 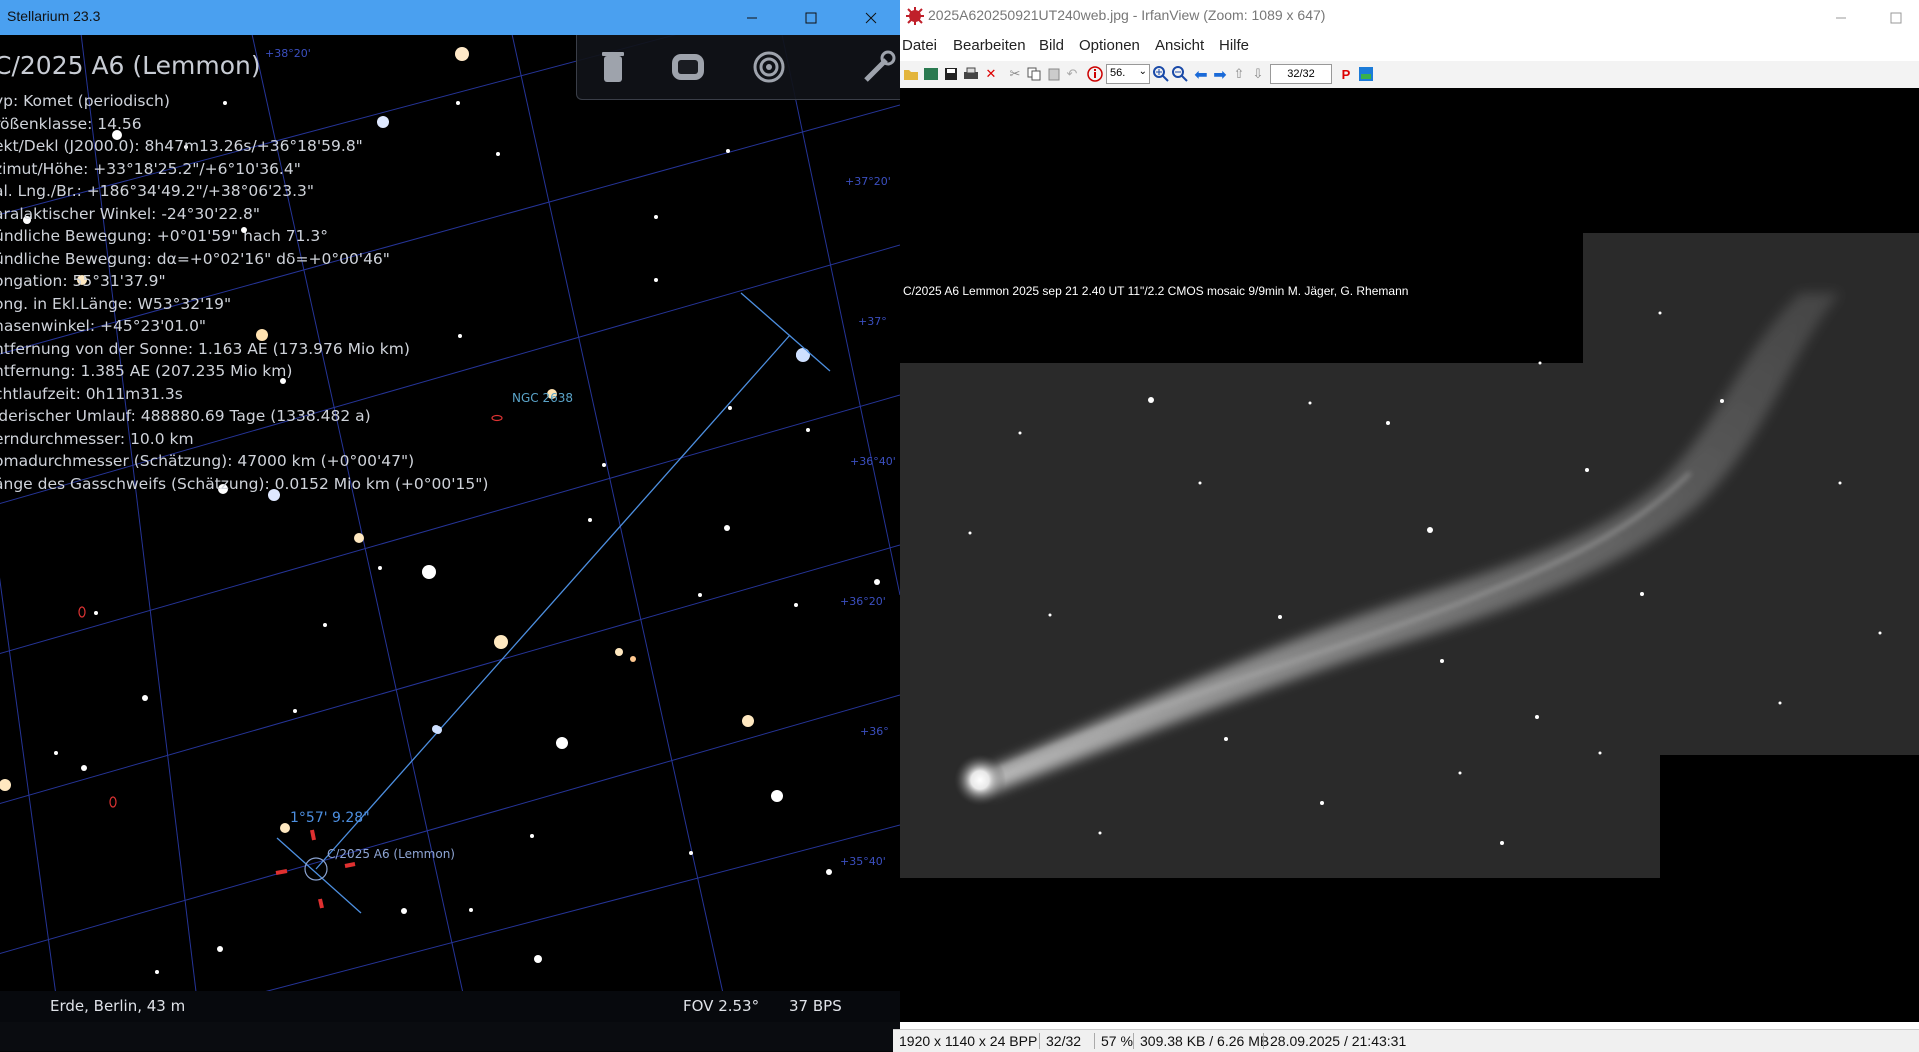 I want to click on print-icon, so click(x=971, y=74).